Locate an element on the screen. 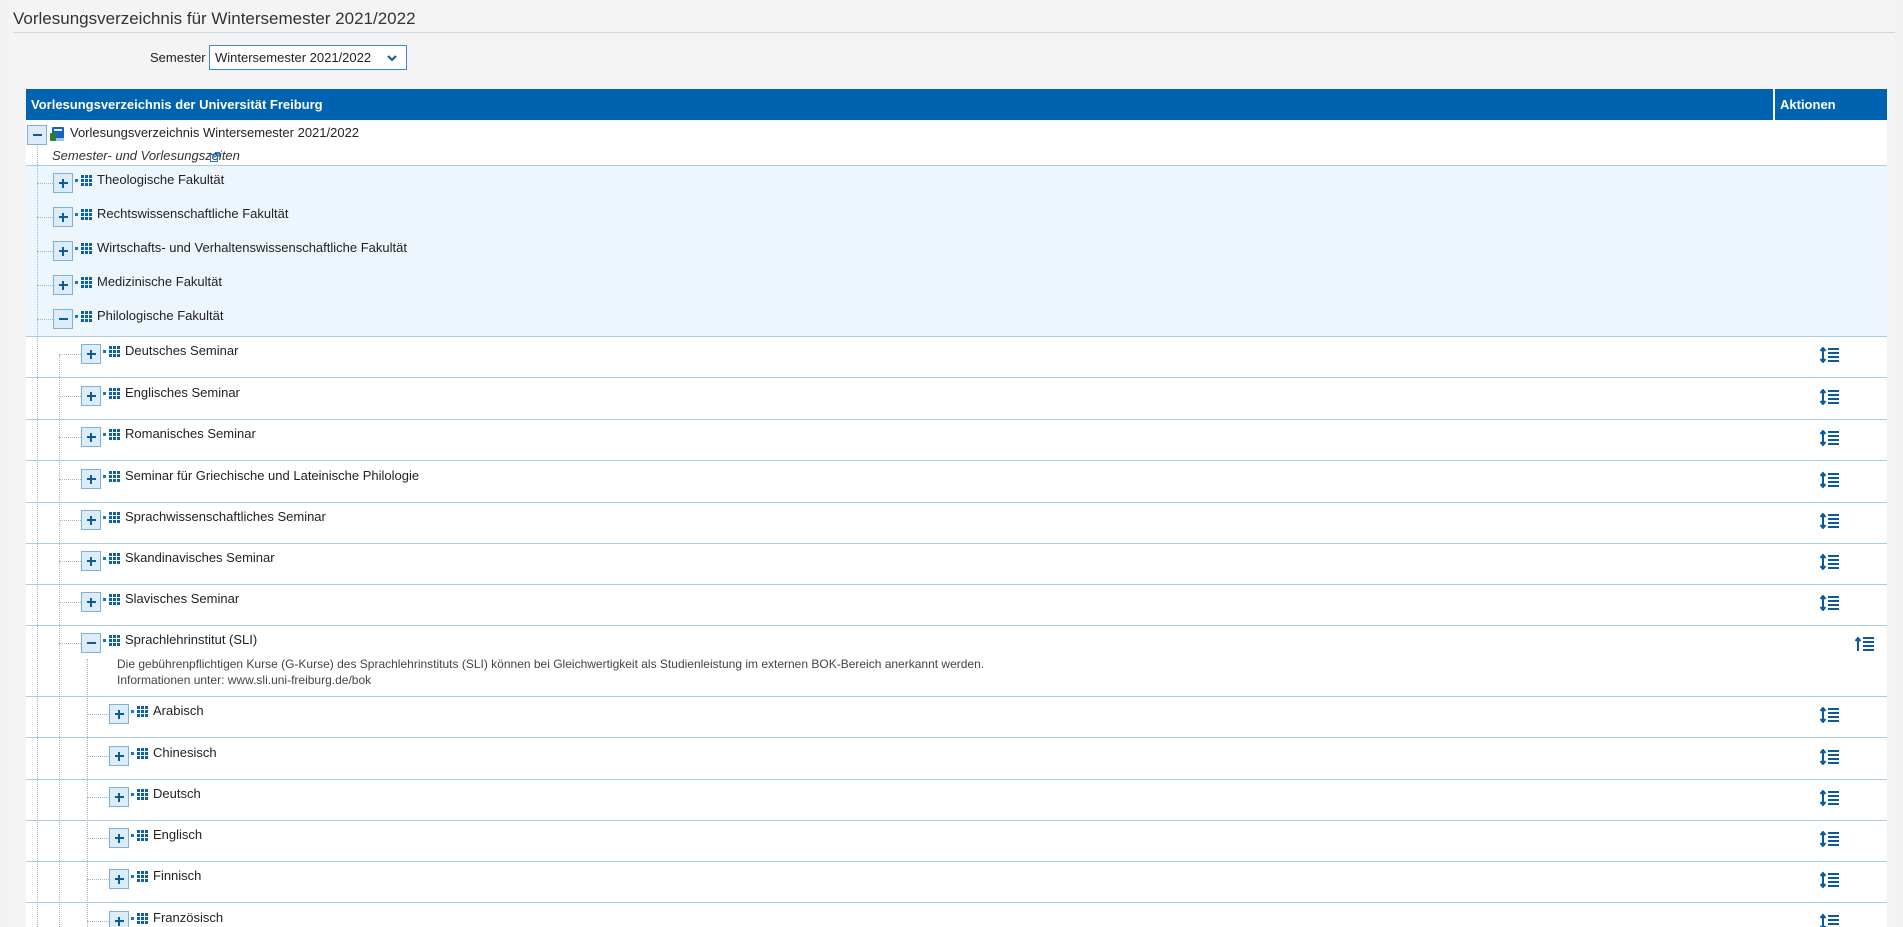 The width and height of the screenshot is (1903, 927). tree-row-seminar: Skandinavisches Seminar is located at coordinates (956, 564).